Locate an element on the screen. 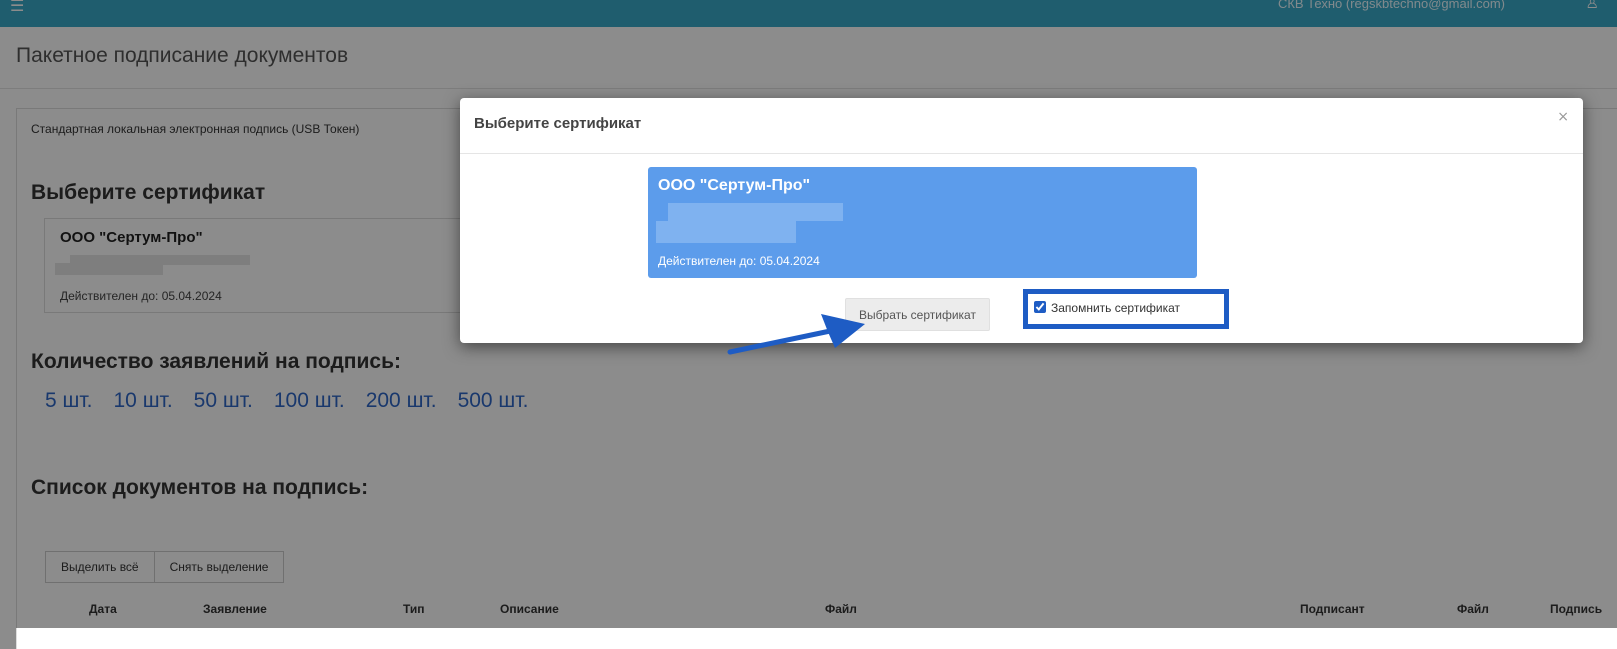 Image resolution: width=1617 pixels, height=649 pixels. certificate-name: ООО "Сертум-Про" is located at coordinates (734, 185).